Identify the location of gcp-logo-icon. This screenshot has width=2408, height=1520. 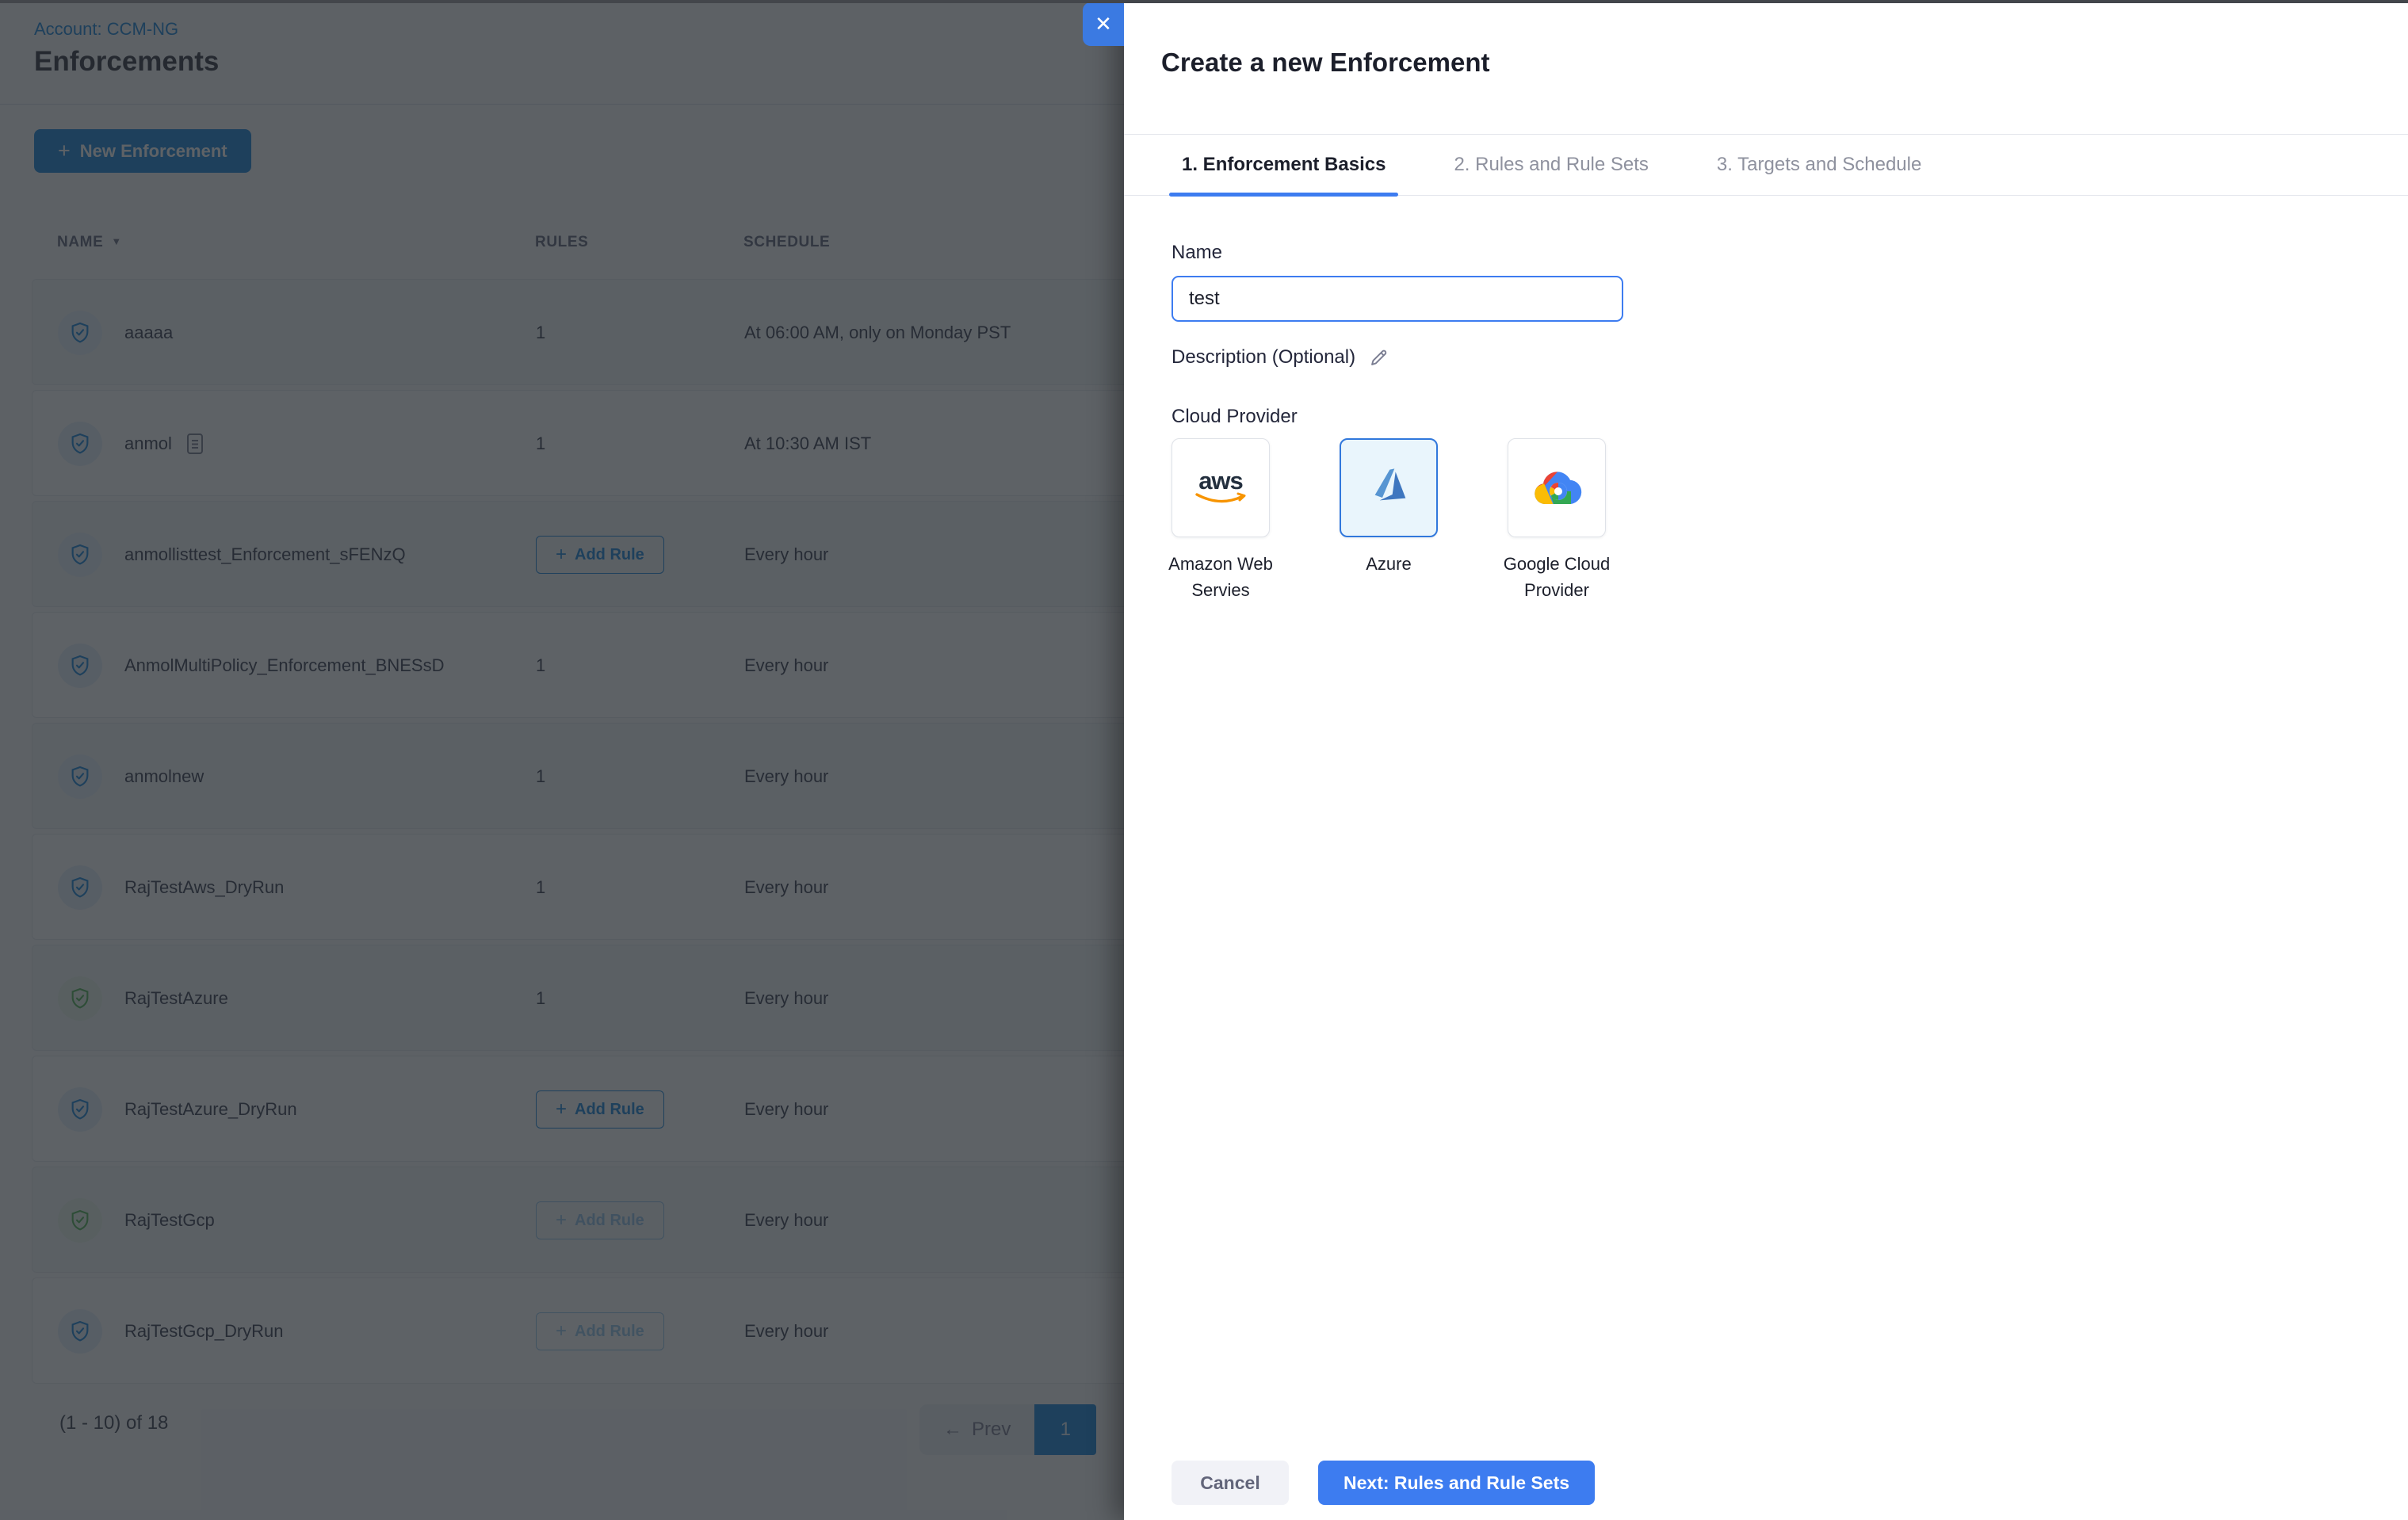
(1556, 488).